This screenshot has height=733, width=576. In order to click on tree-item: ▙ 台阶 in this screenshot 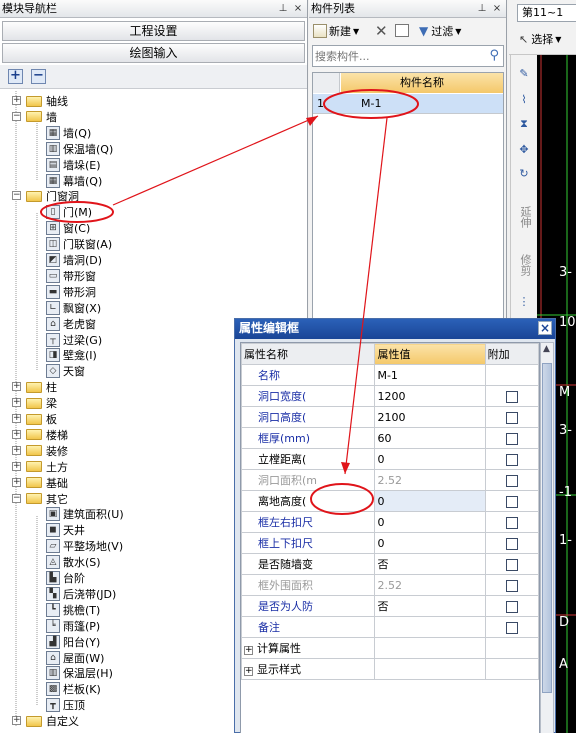, I will do `click(65, 578)`.